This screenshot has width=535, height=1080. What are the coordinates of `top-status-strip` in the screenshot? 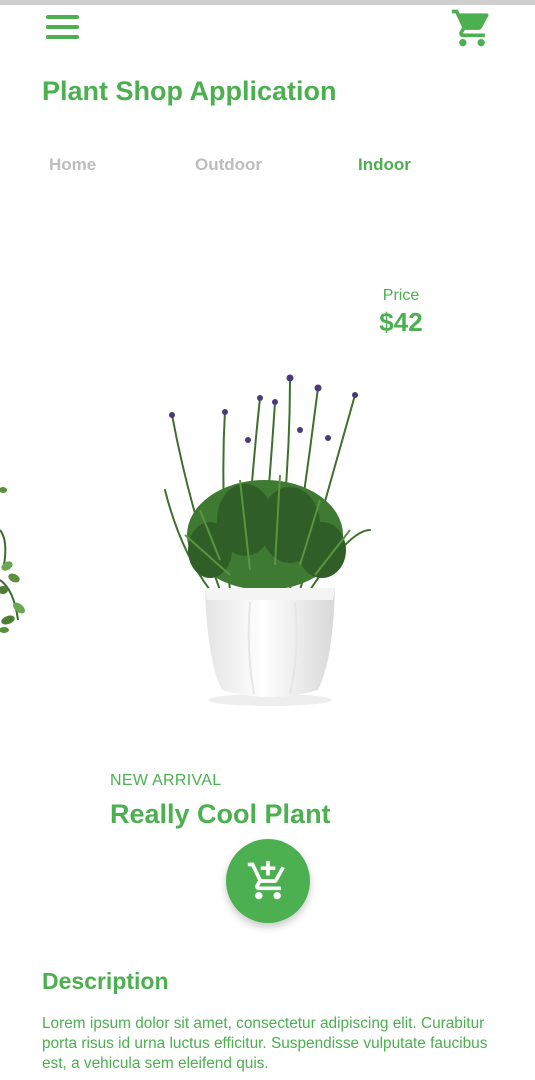 It's located at (267, 2).